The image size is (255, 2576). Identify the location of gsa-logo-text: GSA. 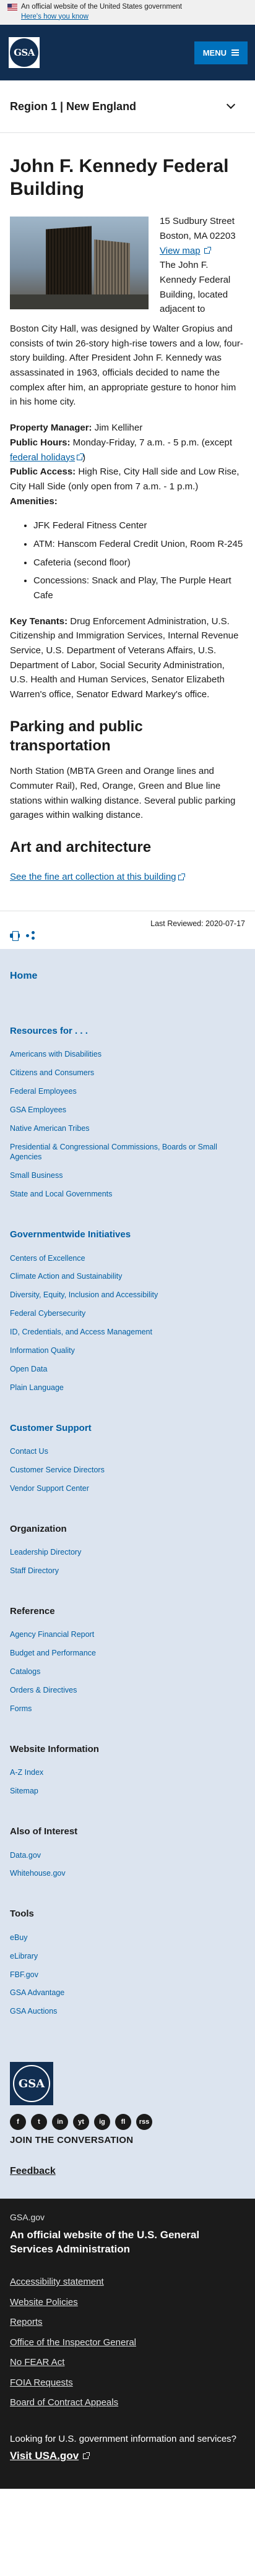
(24, 53).